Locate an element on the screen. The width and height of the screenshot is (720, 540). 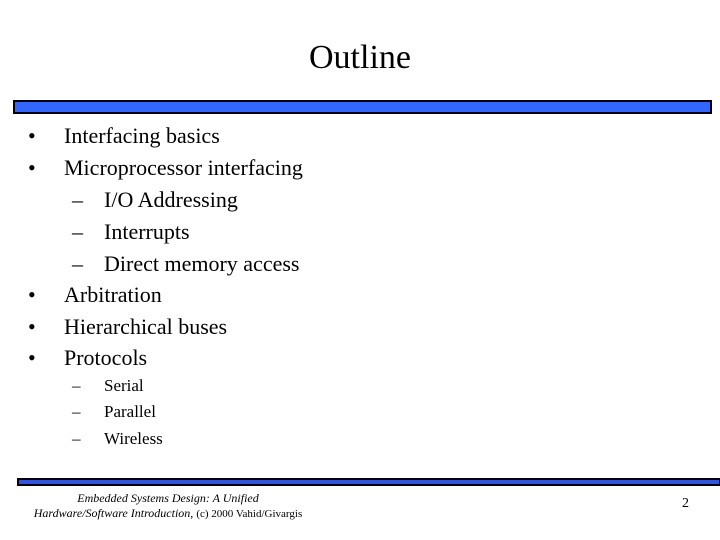
list-item-label: Protocols is located at coordinates (106, 357).